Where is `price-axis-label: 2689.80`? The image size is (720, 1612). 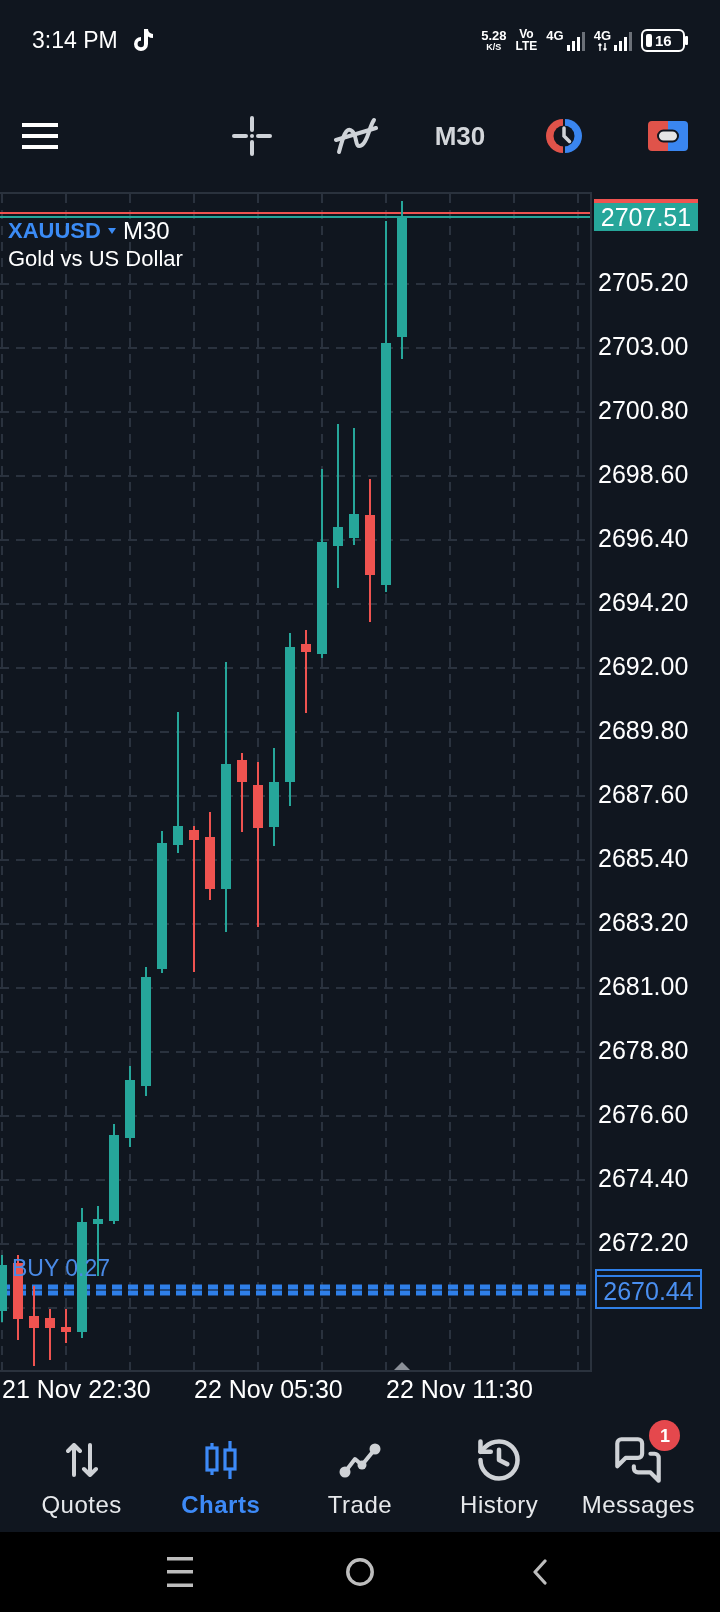 price-axis-label: 2689.80 is located at coordinates (643, 730).